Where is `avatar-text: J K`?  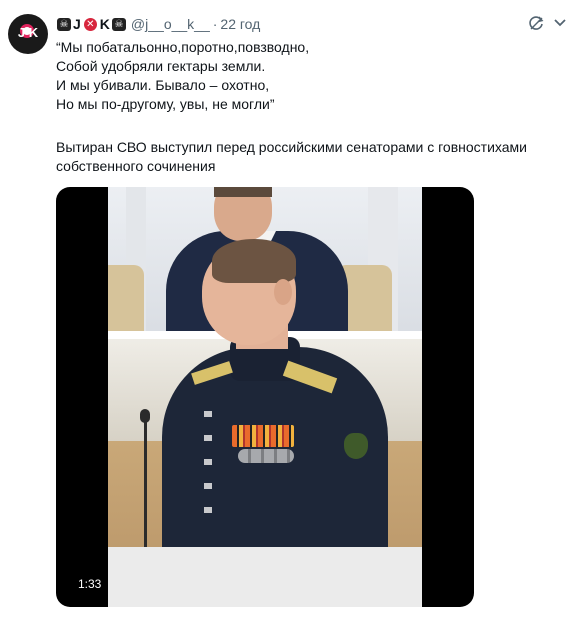
avatar-text: J K is located at coordinates (28, 32).